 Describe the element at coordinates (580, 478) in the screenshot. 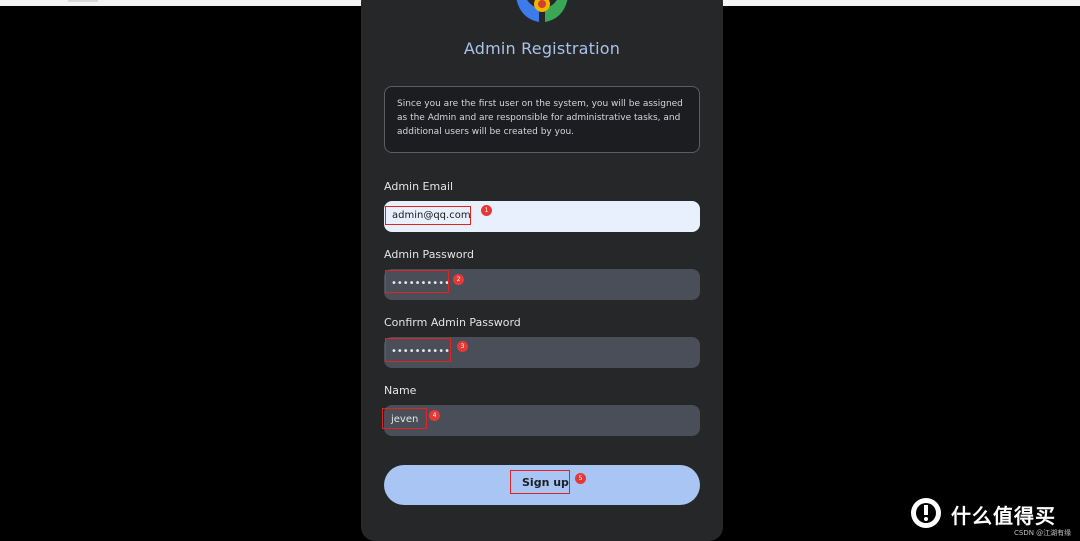

I see `annotation-badge: 5` at that location.